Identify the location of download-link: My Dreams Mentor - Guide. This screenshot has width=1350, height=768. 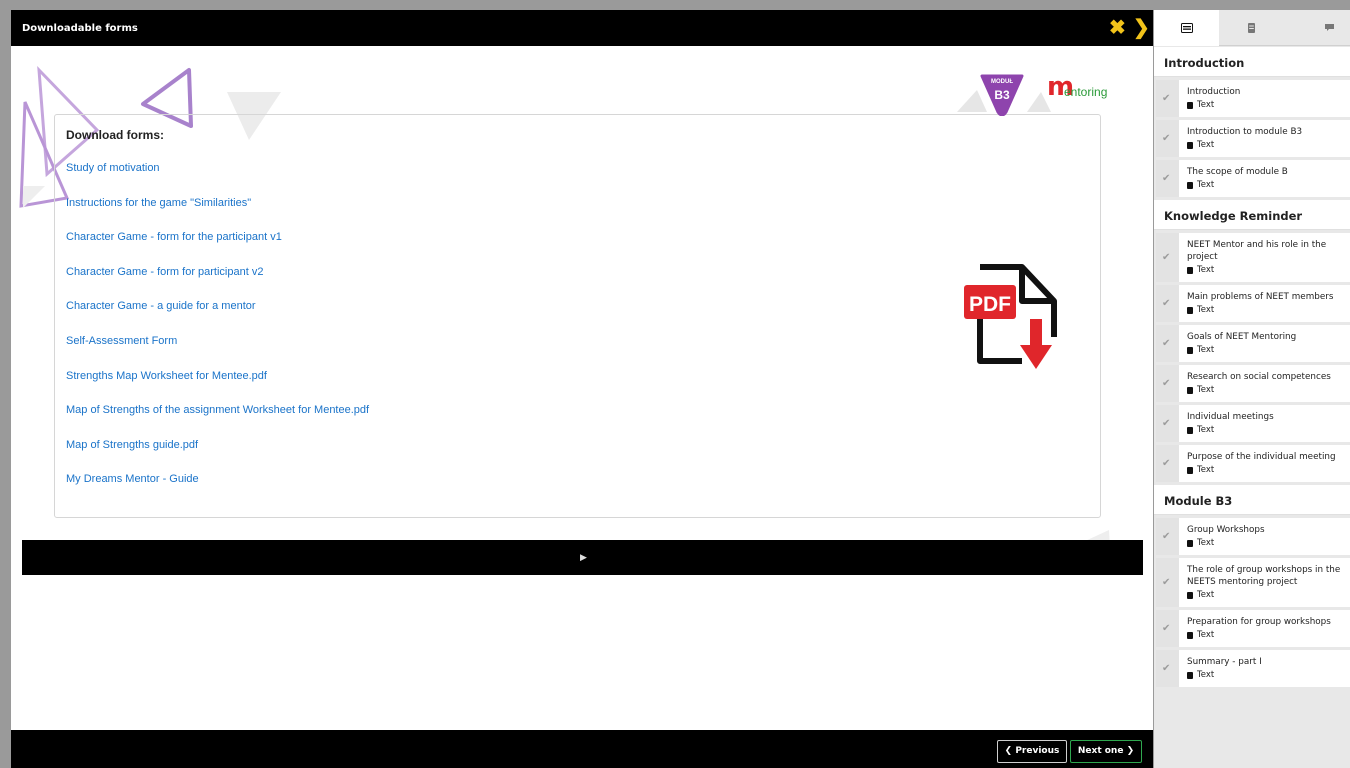
(217, 489).